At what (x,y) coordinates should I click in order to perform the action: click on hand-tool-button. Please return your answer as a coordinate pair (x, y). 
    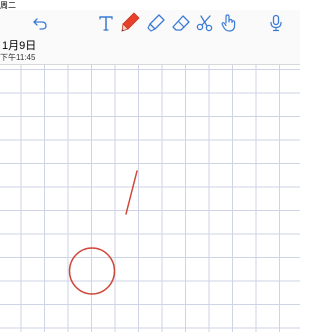
    Looking at the image, I should click on (229, 23).